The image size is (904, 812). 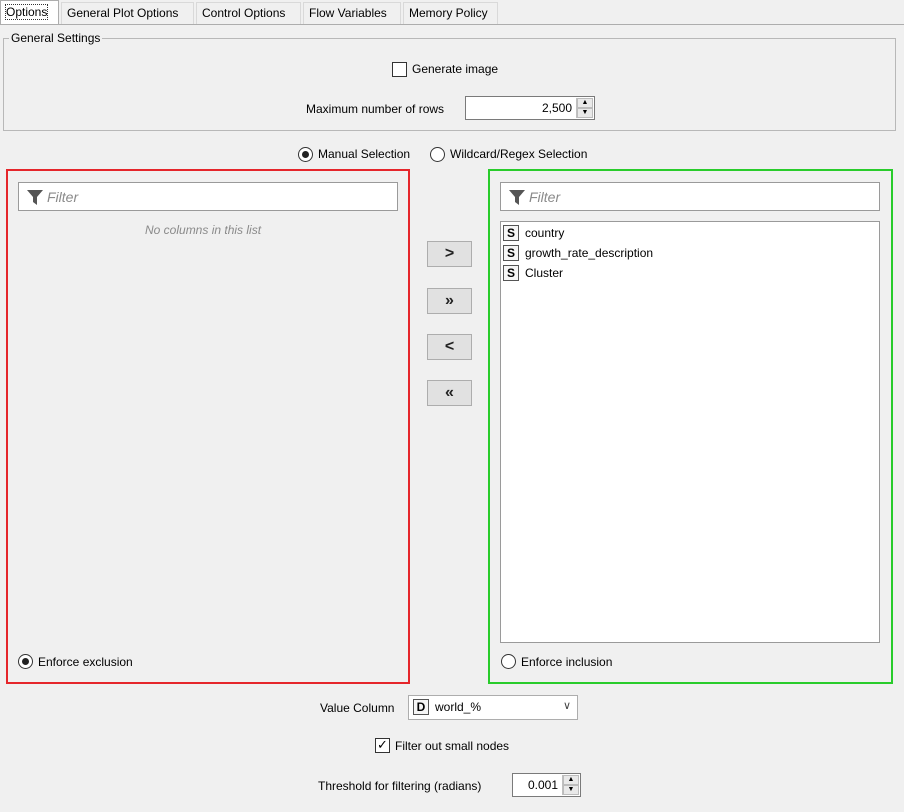 I want to click on list-item: S Cluster, so click(x=533, y=272).